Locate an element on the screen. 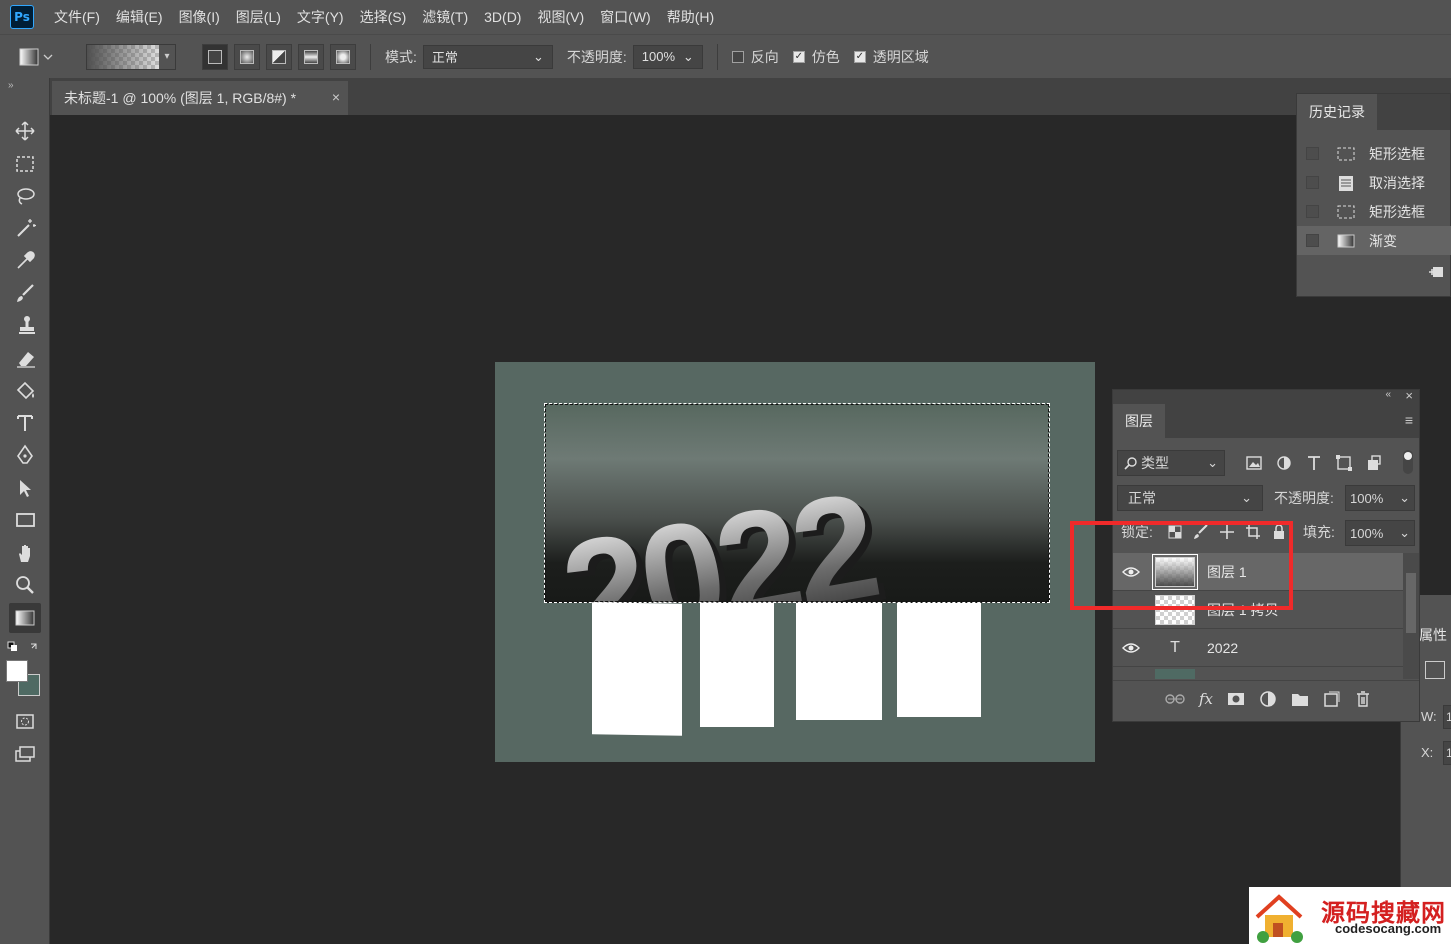 Image resolution: width=1451 pixels, height=944 pixels. tab-layers: 图层 is located at coordinates (1139, 421).